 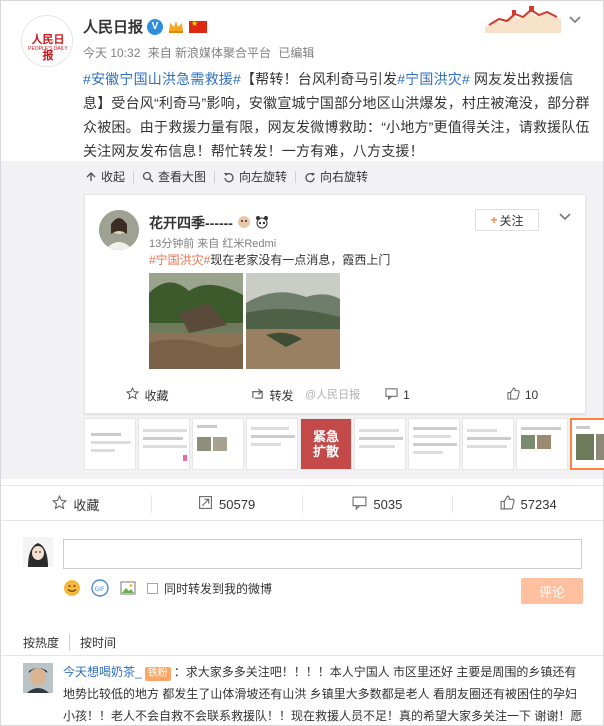 I want to click on post-source: 来自 新浪媒体聚合平台, so click(x=209, y=53).